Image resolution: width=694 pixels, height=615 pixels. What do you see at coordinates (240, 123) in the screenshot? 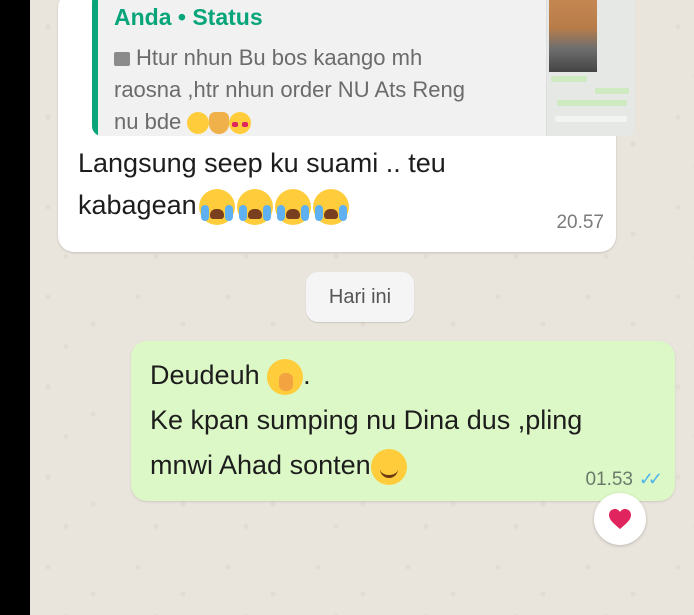
I see `smiling-hearts-emoji-icon` at bounding box center [240, 123].